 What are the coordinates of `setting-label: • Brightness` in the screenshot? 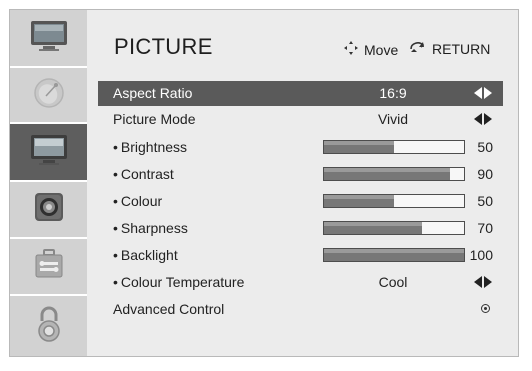 It's located at (150, 147).